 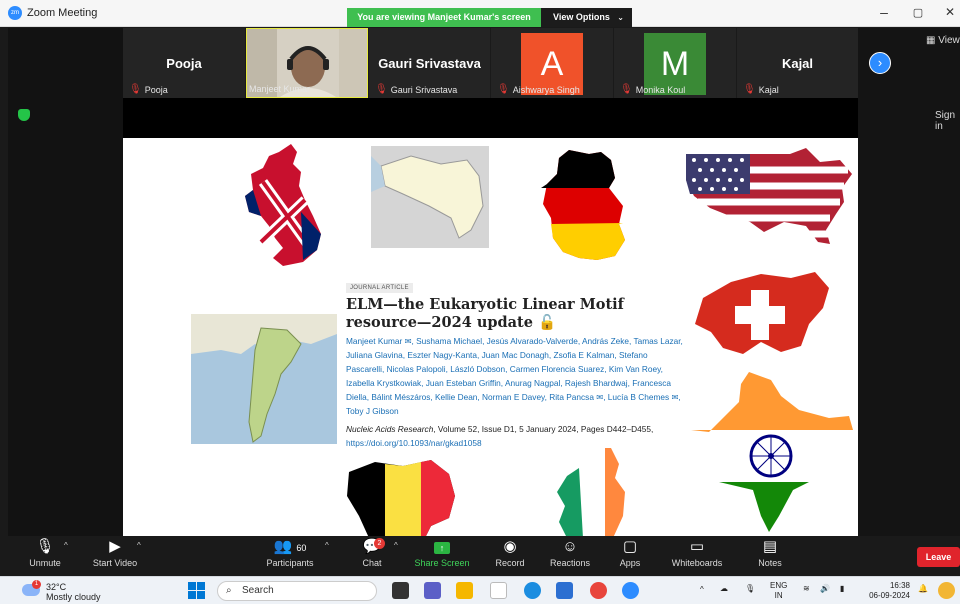 I want to click on india-flag-map, so click(x=772, y=452).